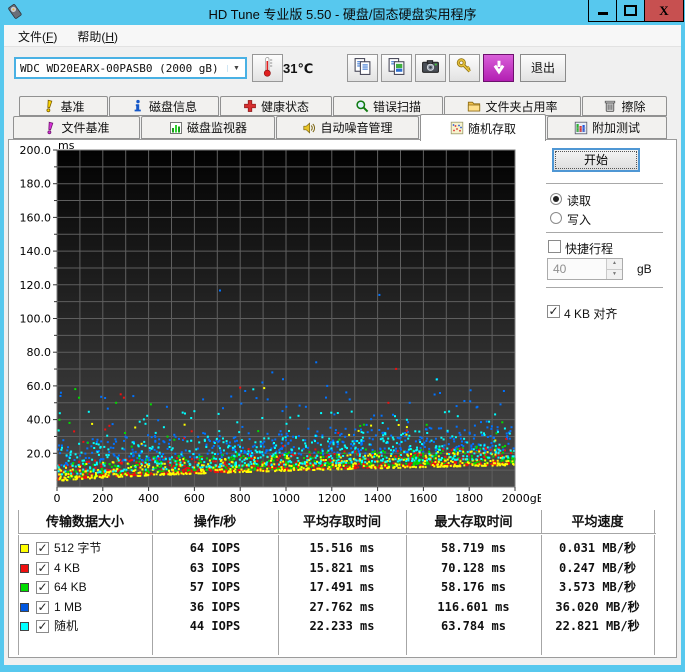 The image size is (685, 672). Describe the element at coordinates (176, 128) in the screenshot. I see `disk-monitor-icon` at that location.